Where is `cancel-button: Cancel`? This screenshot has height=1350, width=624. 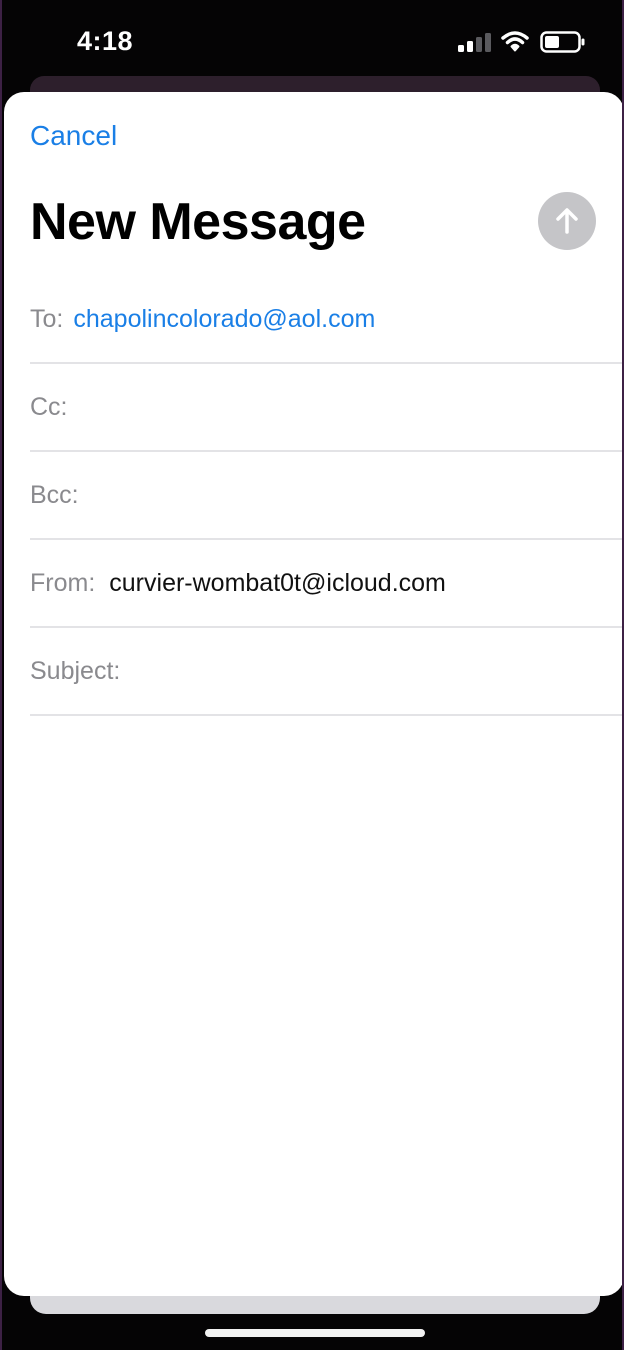
cancel-button: Cancel is located at coordinates (73, 136).